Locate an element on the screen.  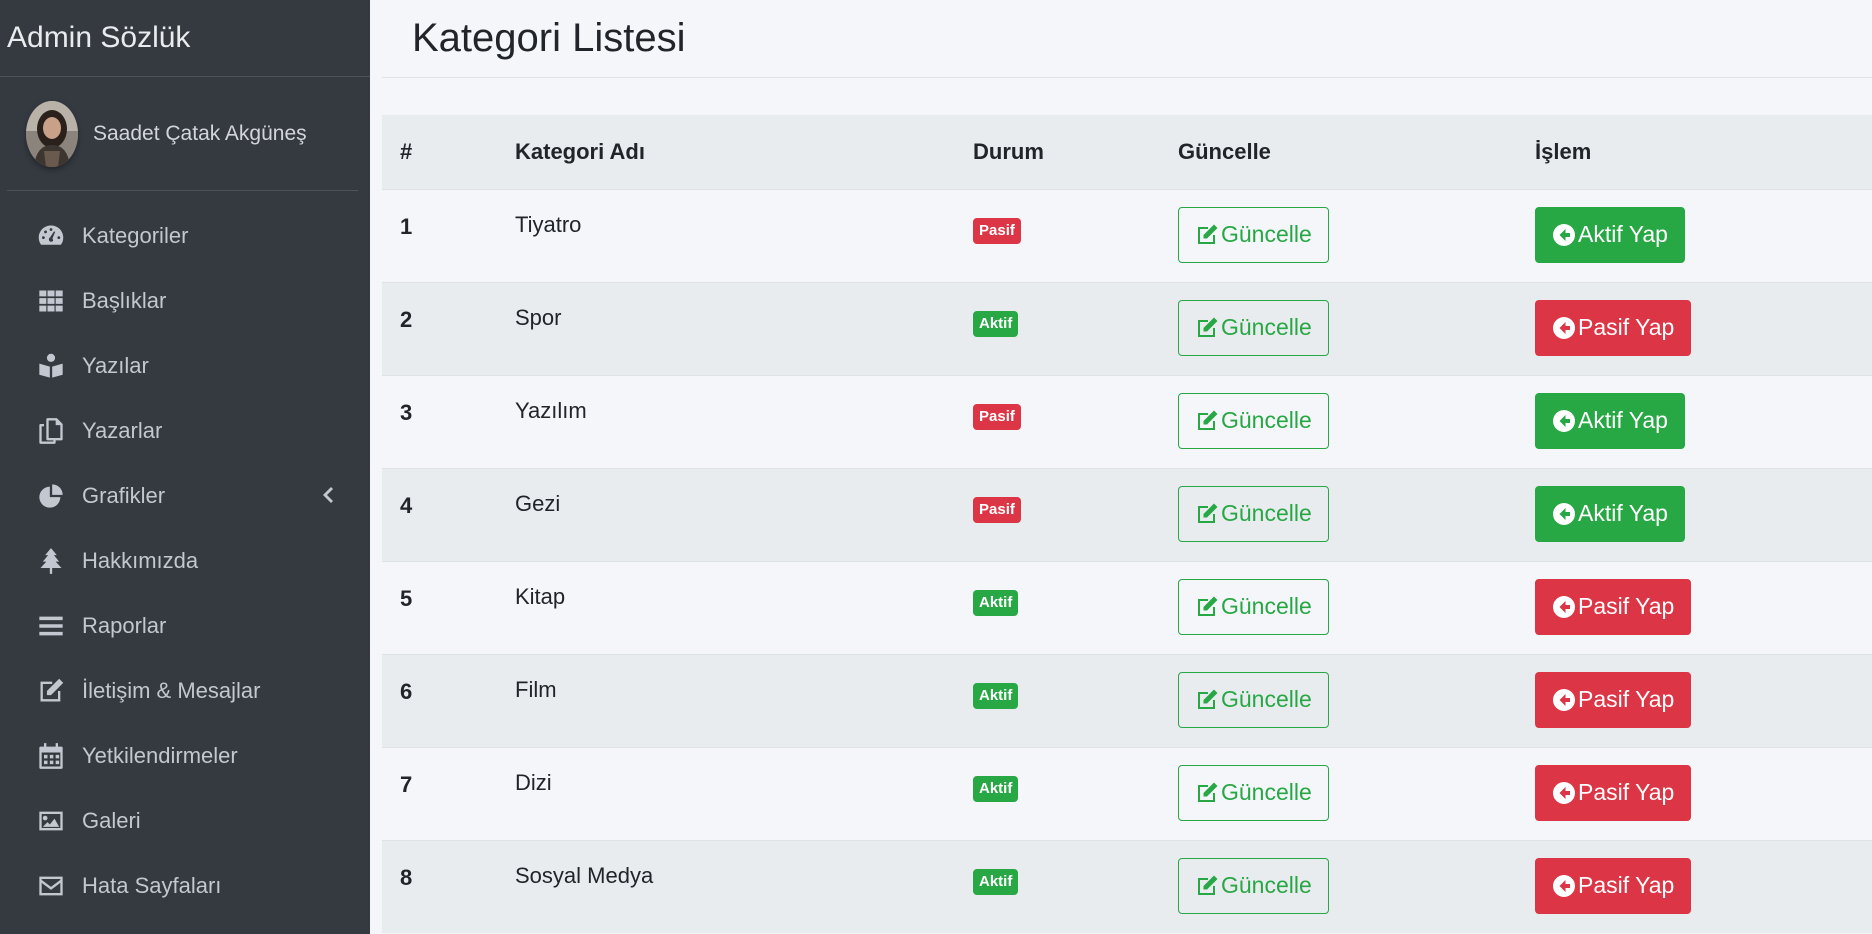
sidebar-item-hakkimizda: Hakkımızda is located at coordinates (185, 560).